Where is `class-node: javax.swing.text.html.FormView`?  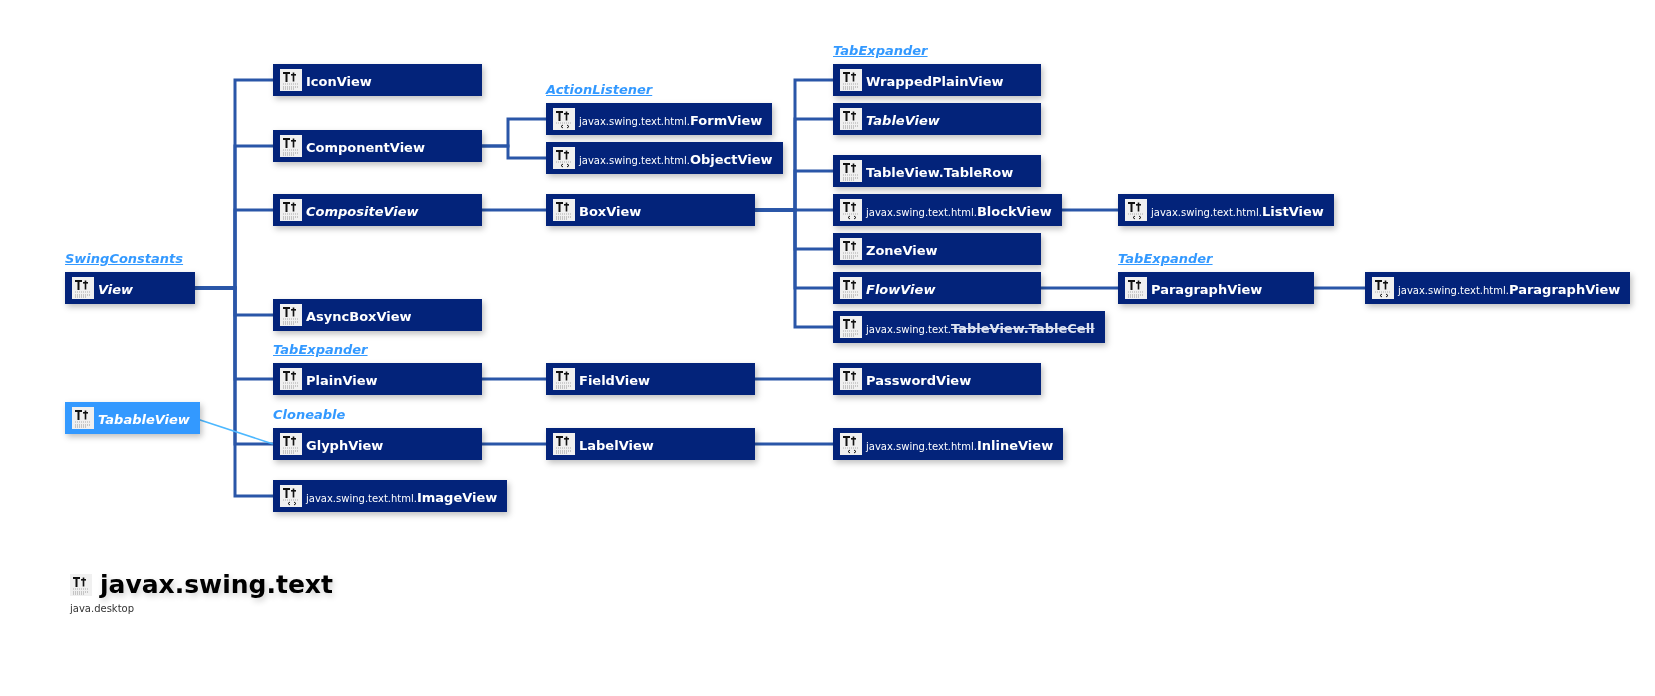
class-node: javax.swing.text.html.FormView is located at coordinates (659, 119).